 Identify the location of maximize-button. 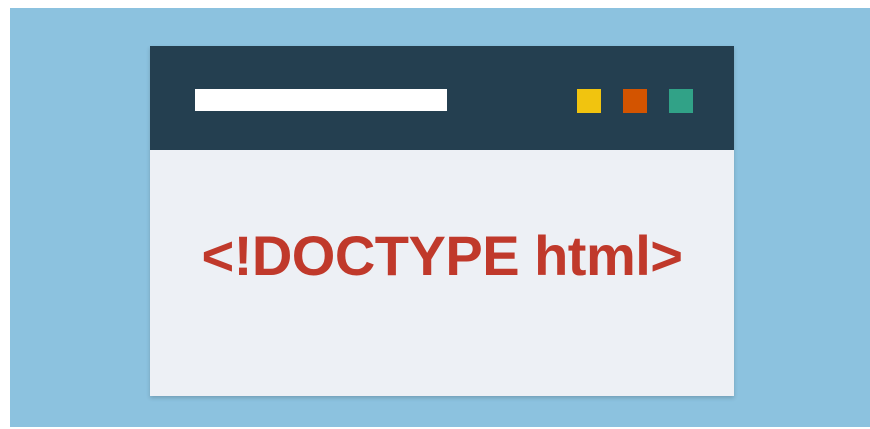
(635, 101).